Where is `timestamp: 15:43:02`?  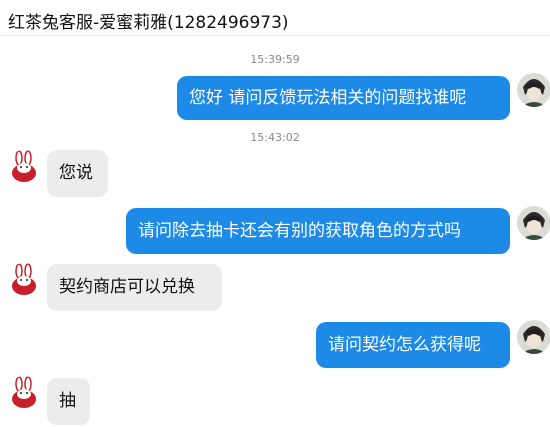 timestamp: 15:43:02 is located at coordinates (275, 137).